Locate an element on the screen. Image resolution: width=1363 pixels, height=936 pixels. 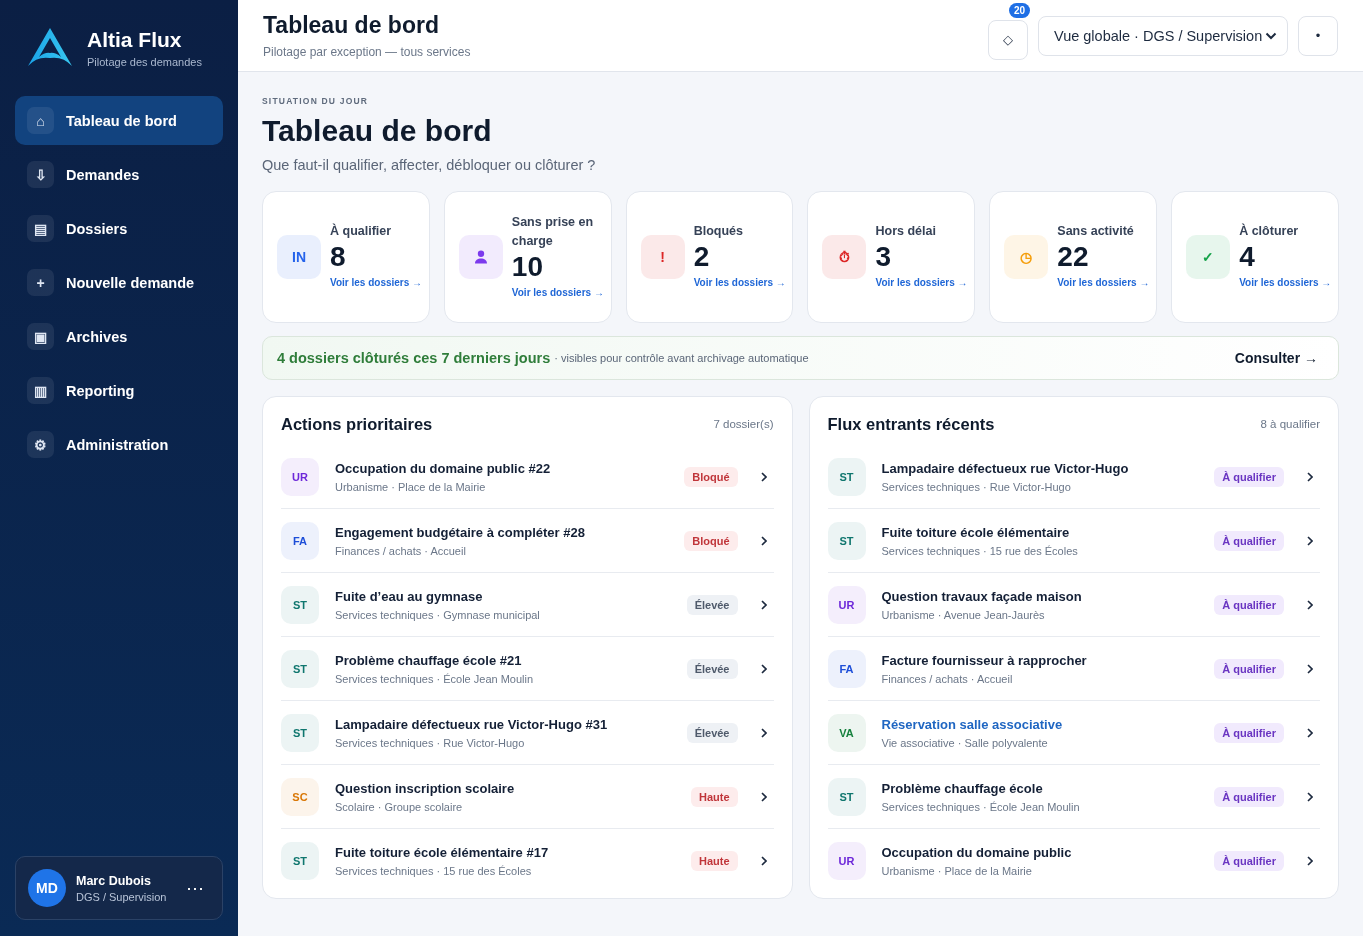
nav-item: ▣ Archives is located at coordinates (119, 336).